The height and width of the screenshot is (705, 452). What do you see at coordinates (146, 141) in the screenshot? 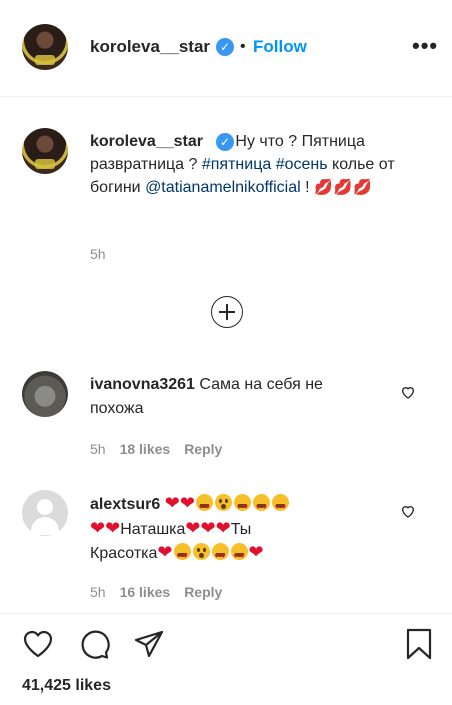
I see `caption-username: koroleva__star` at bounding box center [146, 141].